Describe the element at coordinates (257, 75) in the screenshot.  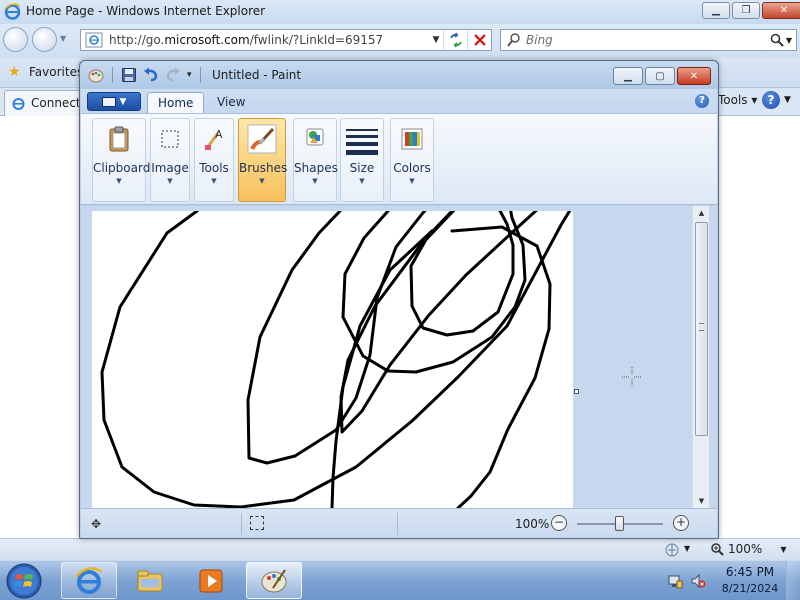
I see `paint-window-title: Untitled - Paint` at that location.